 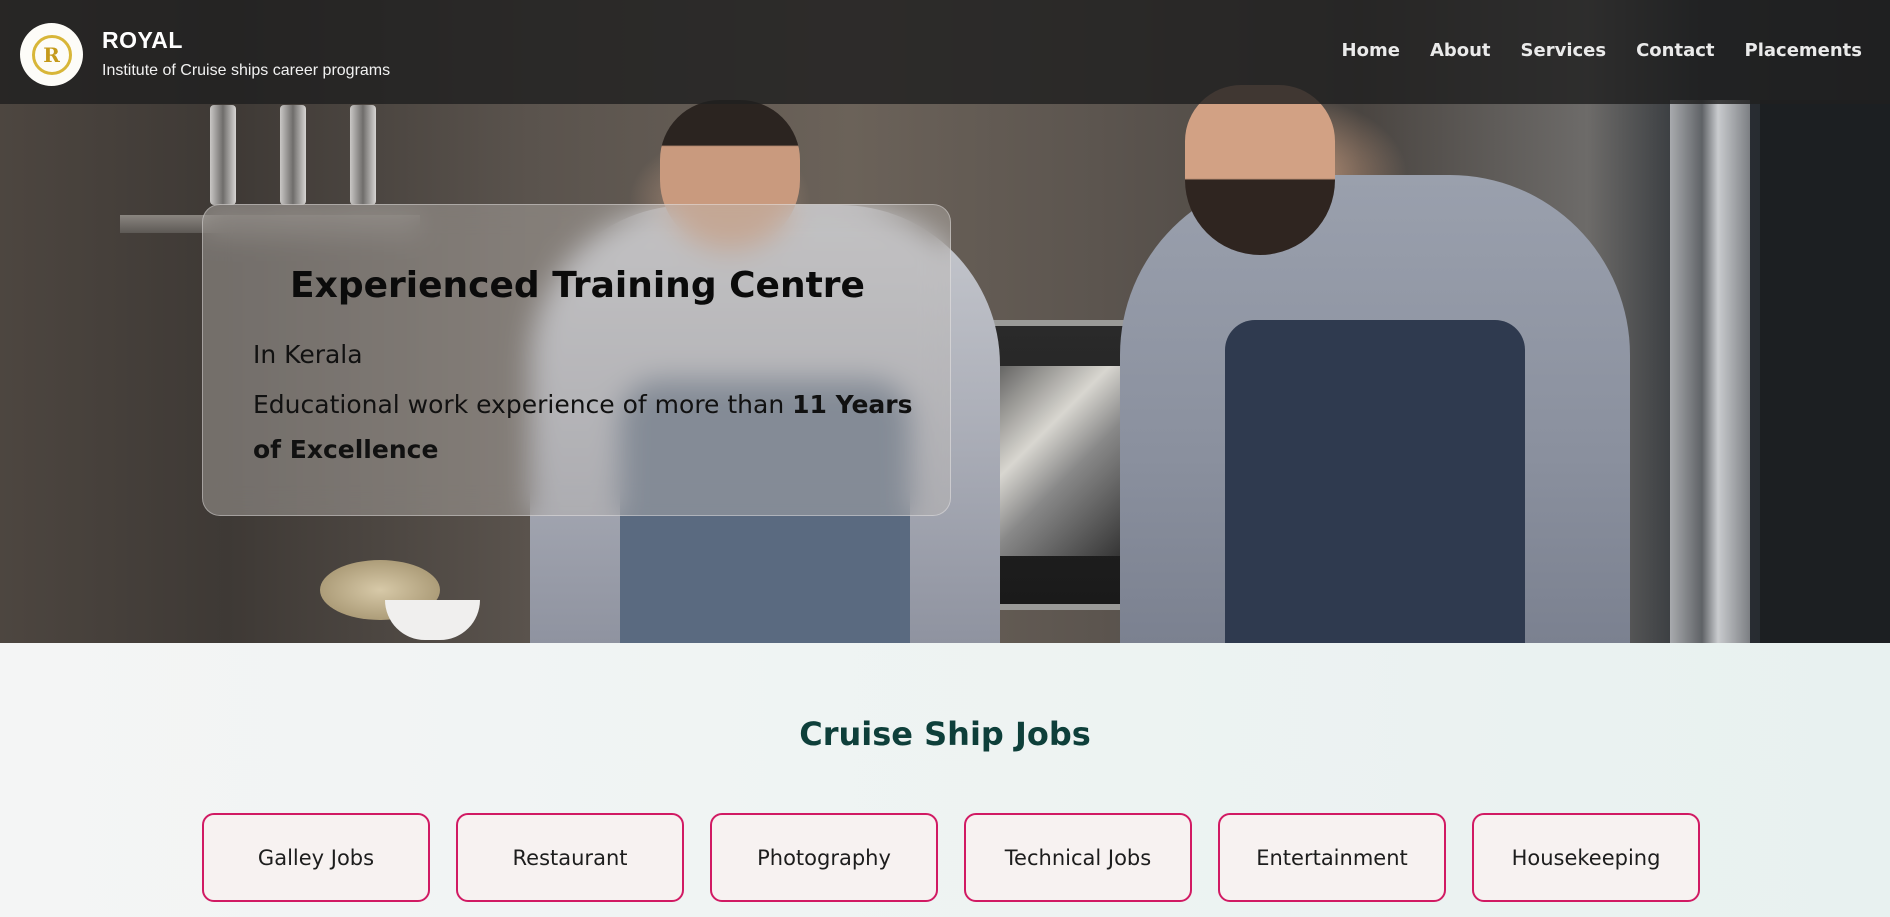 I want to click on nav-home: Home, so click(x=1371, y=50).